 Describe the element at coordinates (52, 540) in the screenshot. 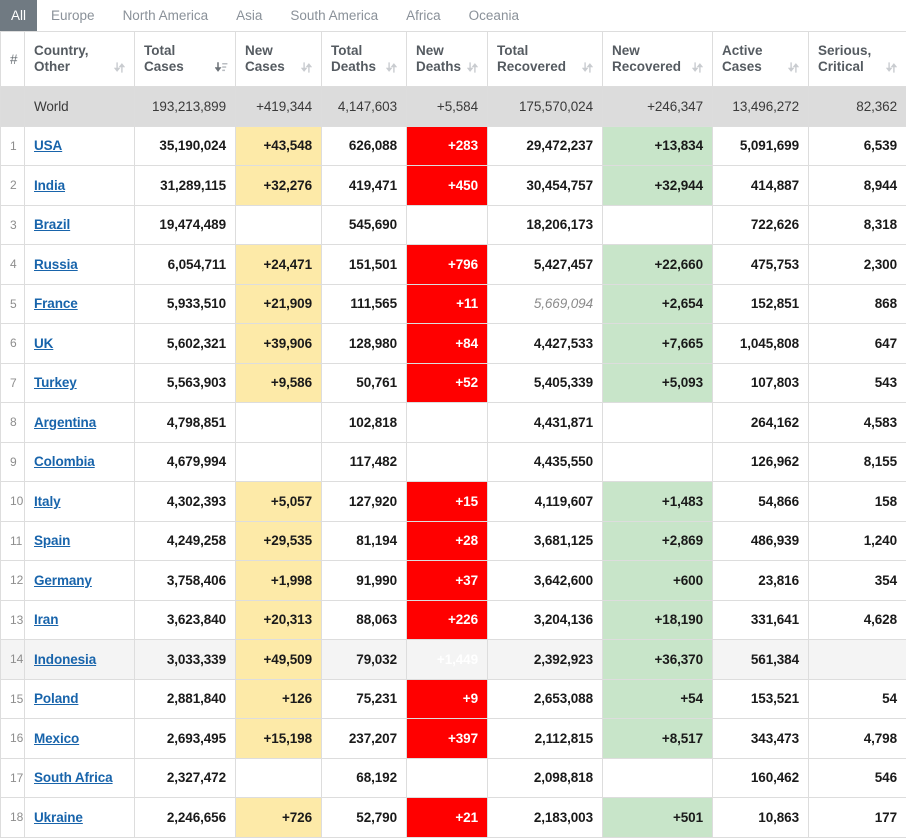

I see `country-link: Spain` at that location.